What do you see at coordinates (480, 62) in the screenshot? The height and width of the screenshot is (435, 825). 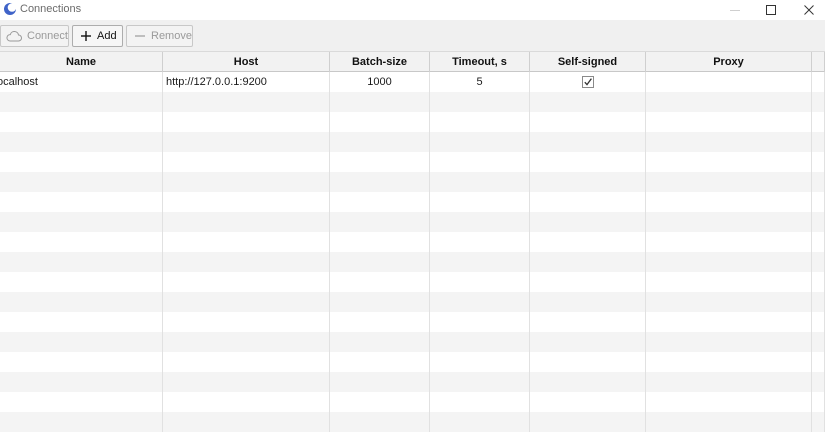 I see `column-header-timeout: Timeout, s` at bounding box center [480, 62].